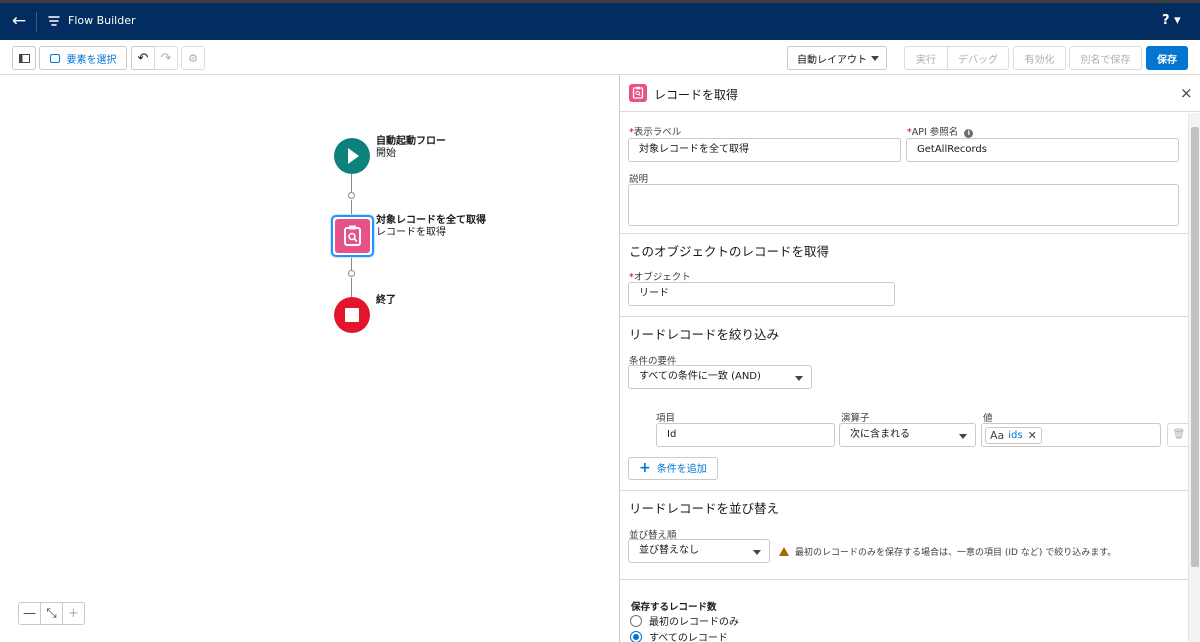  I want to click on start-node-title: 自動起動フロー, so click(411, 141).